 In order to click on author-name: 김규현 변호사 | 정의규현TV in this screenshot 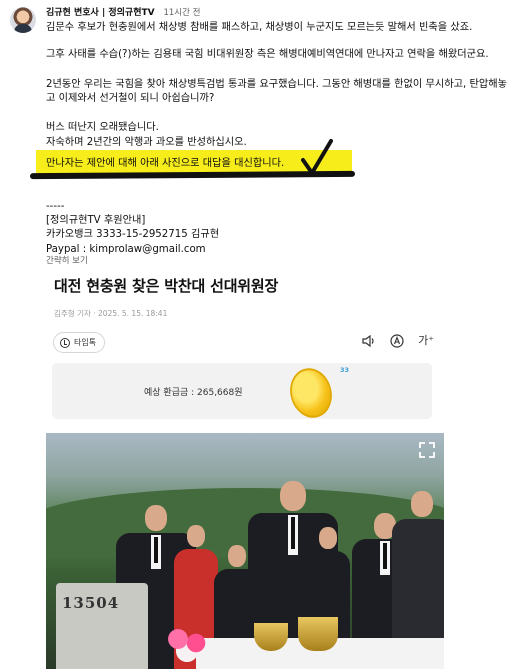, I will do `click(100, 13)`.